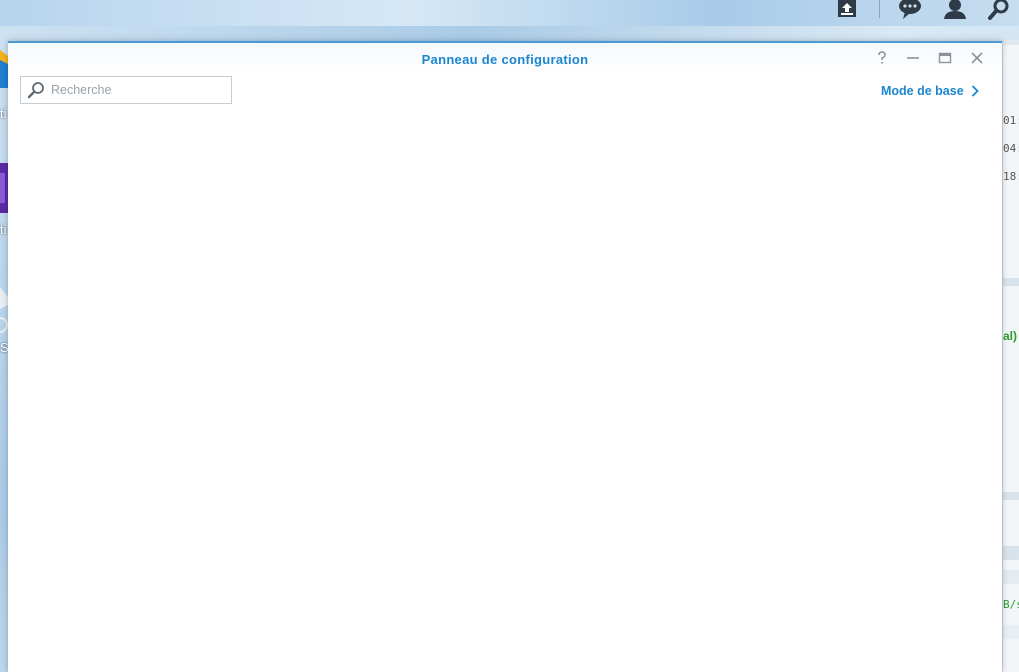  What do you see at coordinates (1011, 148) in the screenshot?
I see `widget-time: 04:5` at bounding box center [1011, 148].